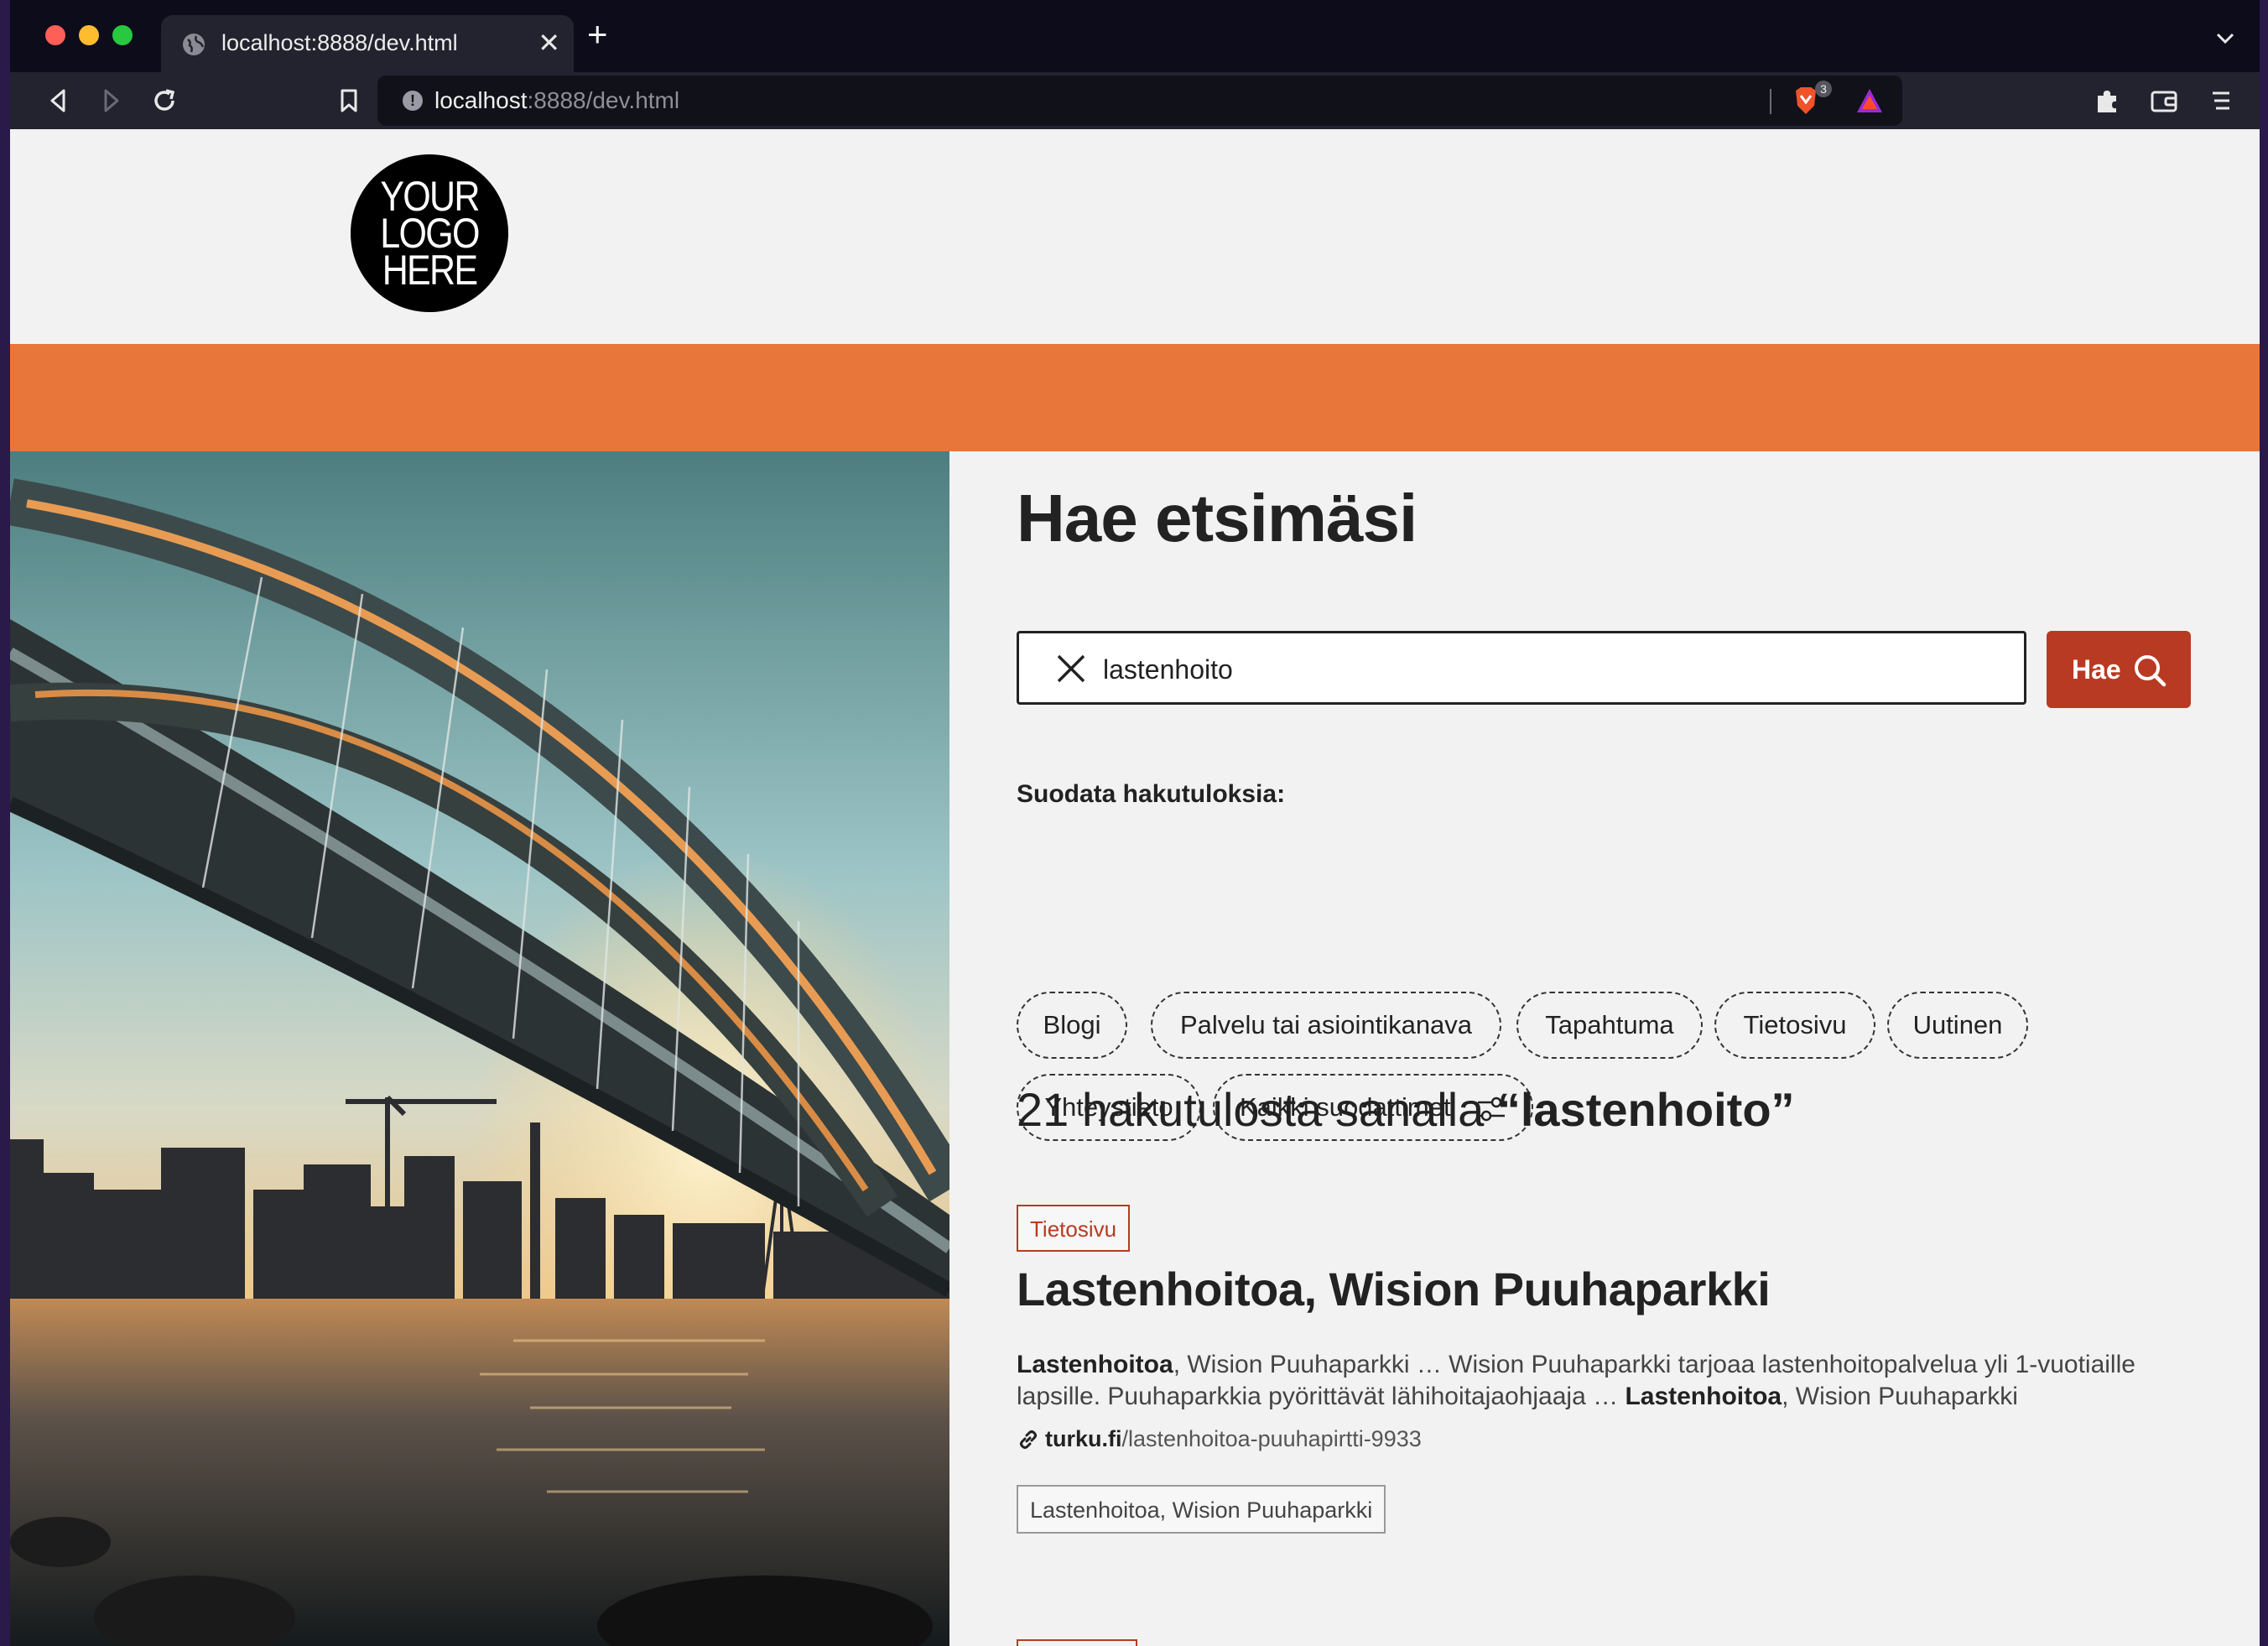 This screenshot has height=1646, width=2268. I want to click on wallet-icon, so click(2164, 101).